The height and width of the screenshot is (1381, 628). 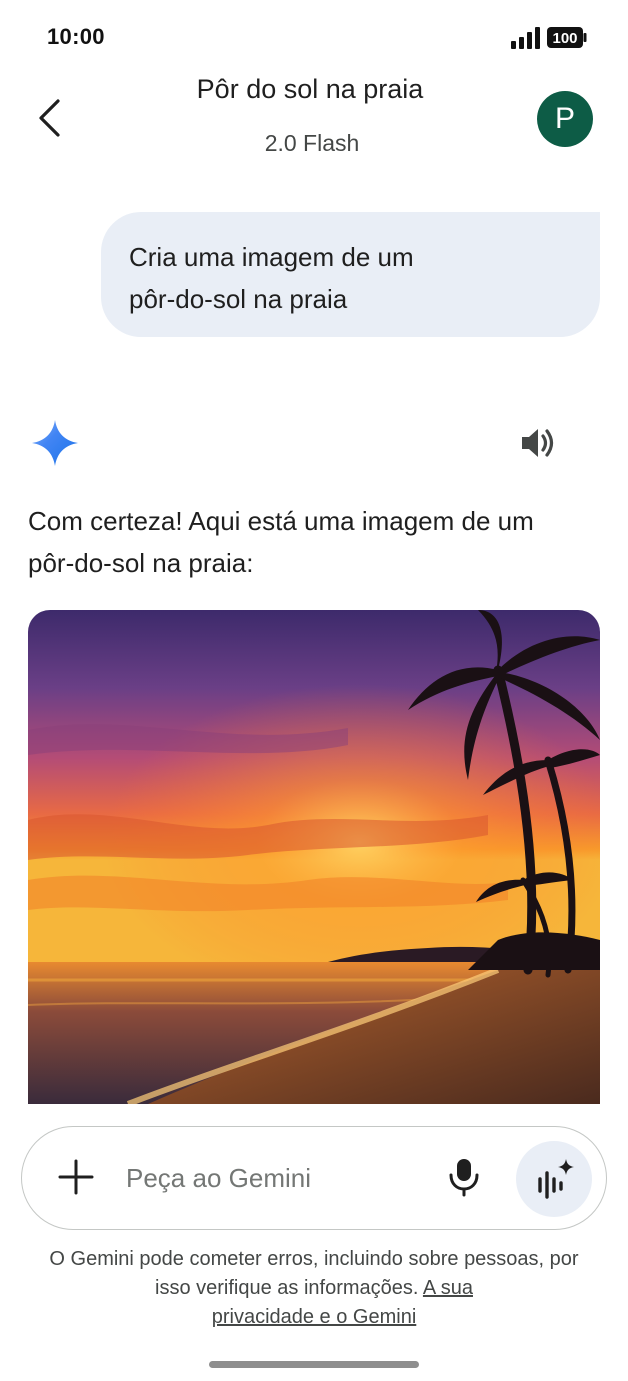 I want to click on plus-icon, so click(x=76, y=1177).